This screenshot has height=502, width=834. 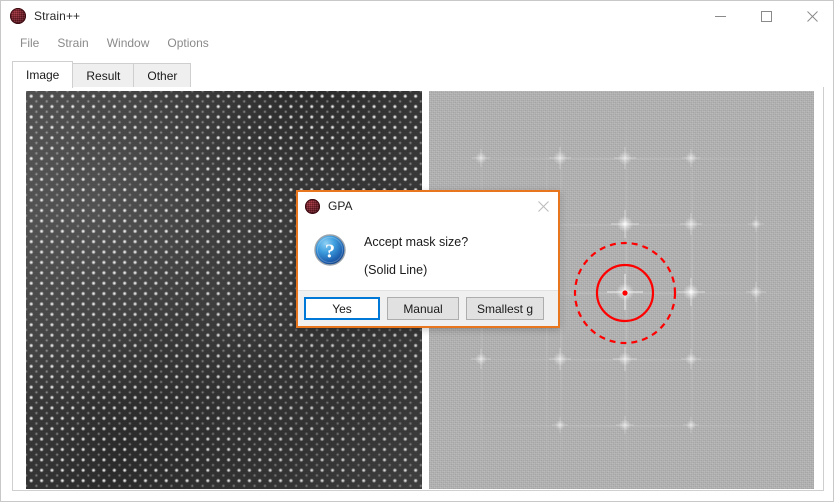 What do you see at coordinates (811, 16) in the screenshot?
I see `close-button` at bounding box center [811, 16].